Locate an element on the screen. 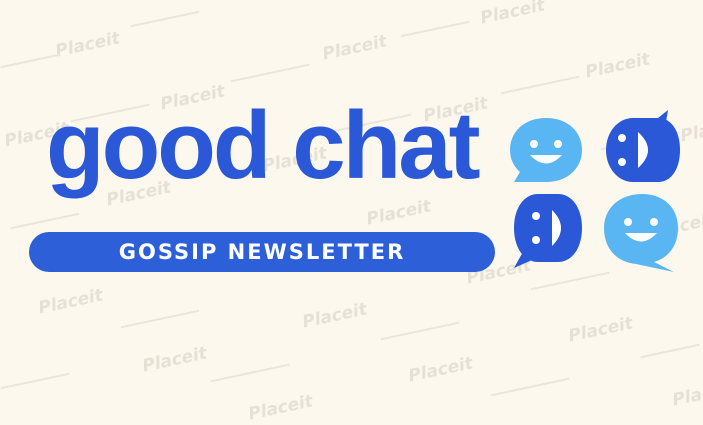  four-chat-bubble-faces-icon is located at coordinates (595, 191).